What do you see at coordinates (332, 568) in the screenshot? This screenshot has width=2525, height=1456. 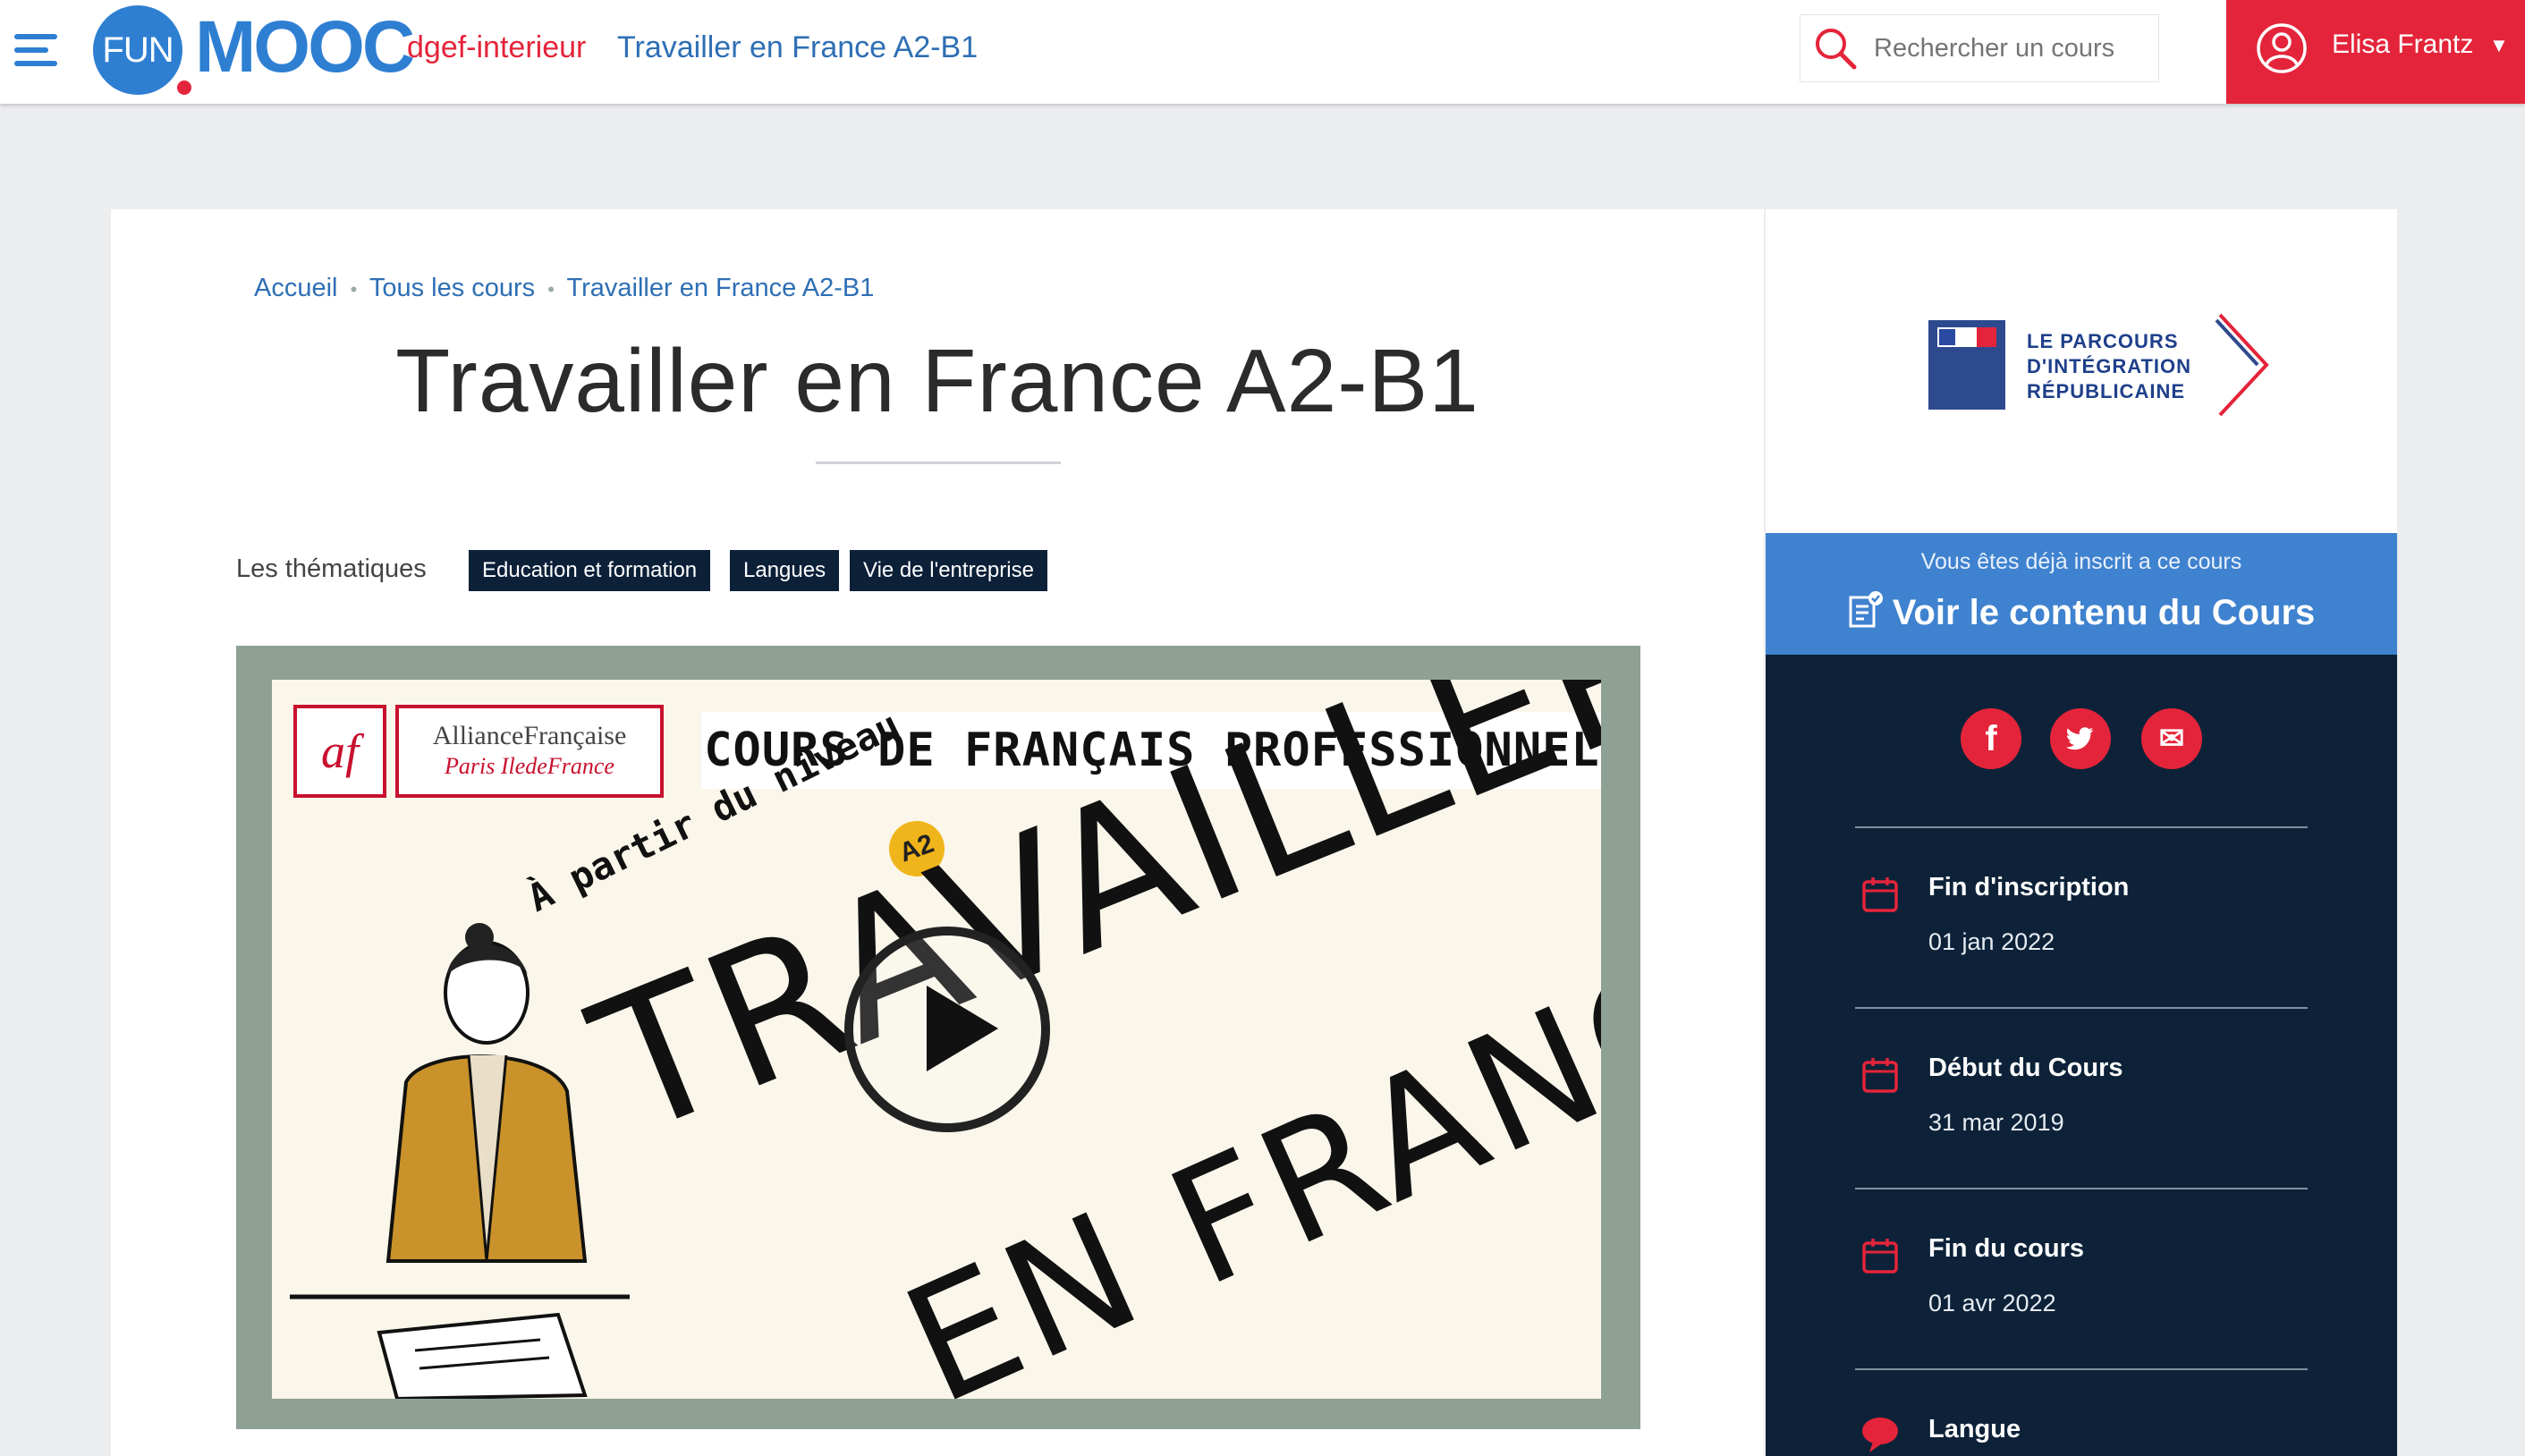 I see `themes-label: Les thématiques` at bounding box center [332, 568].